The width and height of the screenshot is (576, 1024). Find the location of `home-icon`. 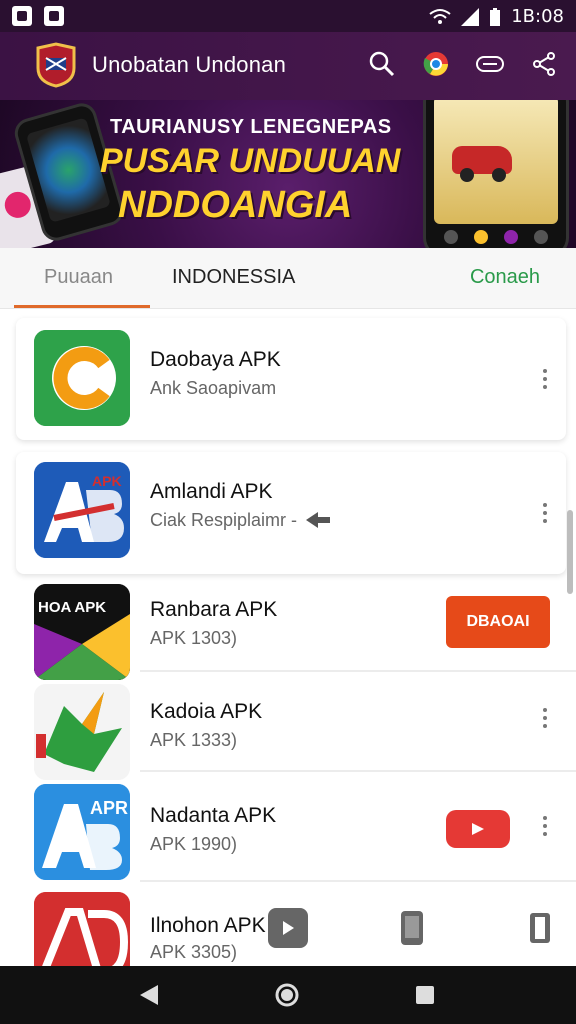

home-icon is located at coordinates (287, 995).